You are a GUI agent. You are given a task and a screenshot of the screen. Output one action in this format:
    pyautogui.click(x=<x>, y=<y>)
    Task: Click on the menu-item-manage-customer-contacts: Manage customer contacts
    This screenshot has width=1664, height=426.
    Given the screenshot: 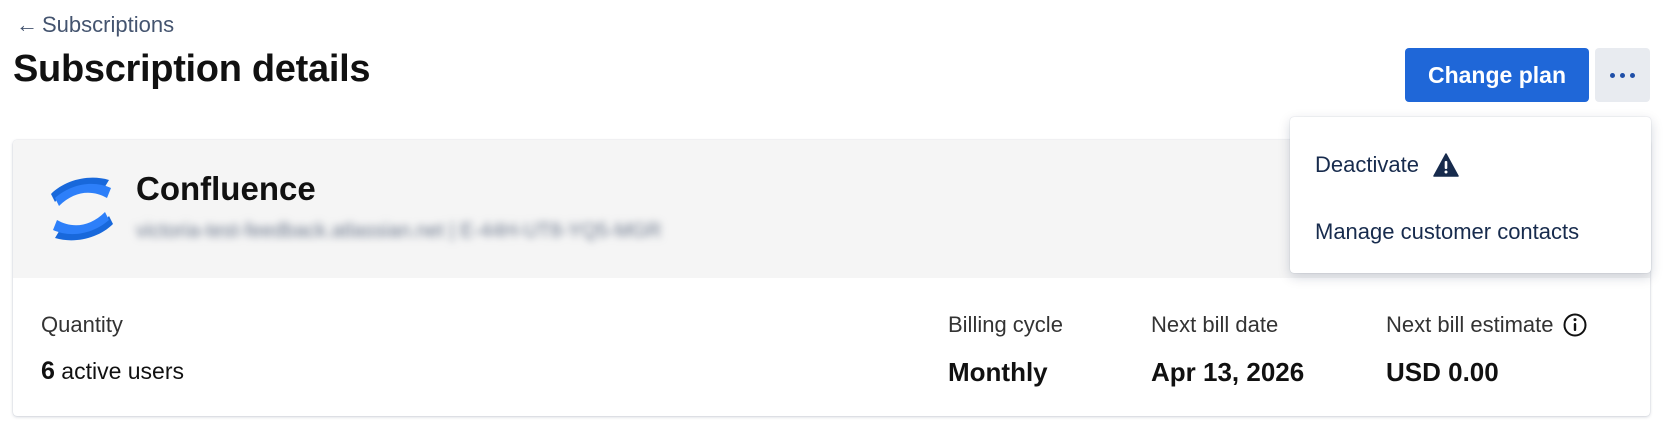 What is the action you would take?
    pyautogui.click(x=1470, y=232)
    